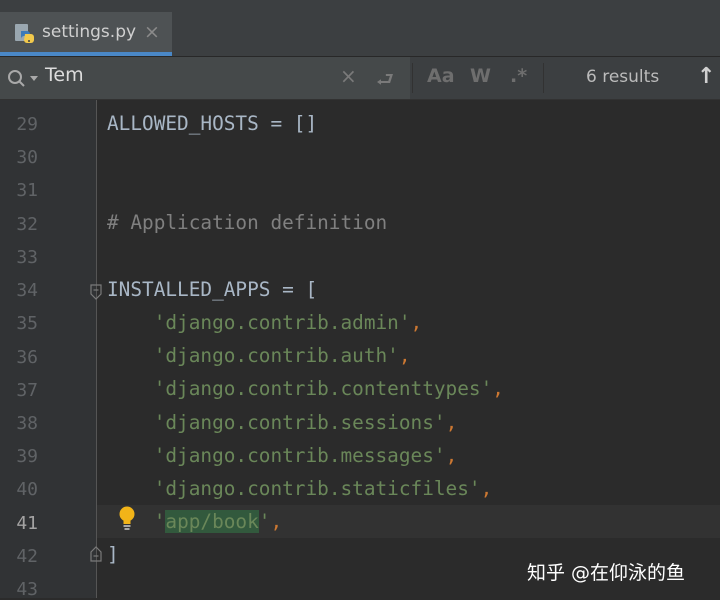 This screenshot has height=600, width=720. Describe the element at coordinates (348, 76) in the screenshot. I see `clear-search-icon: ×` at that location.